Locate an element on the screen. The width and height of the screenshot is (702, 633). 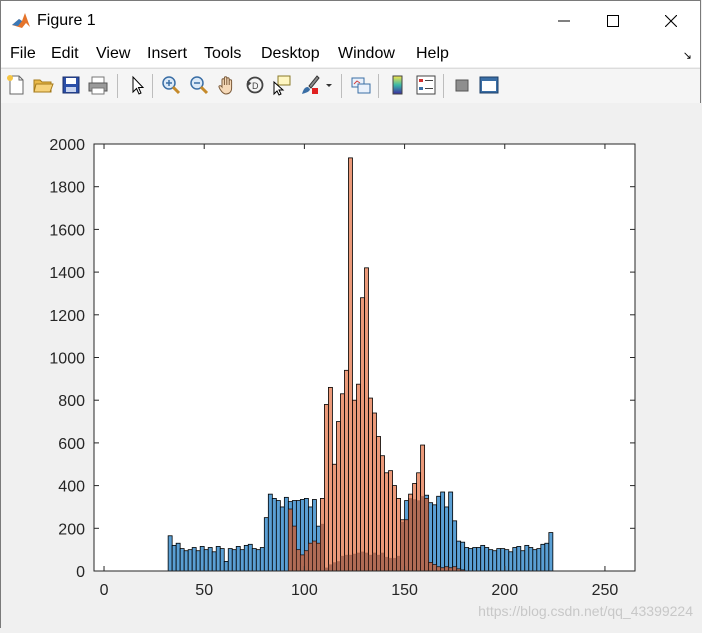
close-icon is located at coordinates (671, 21).